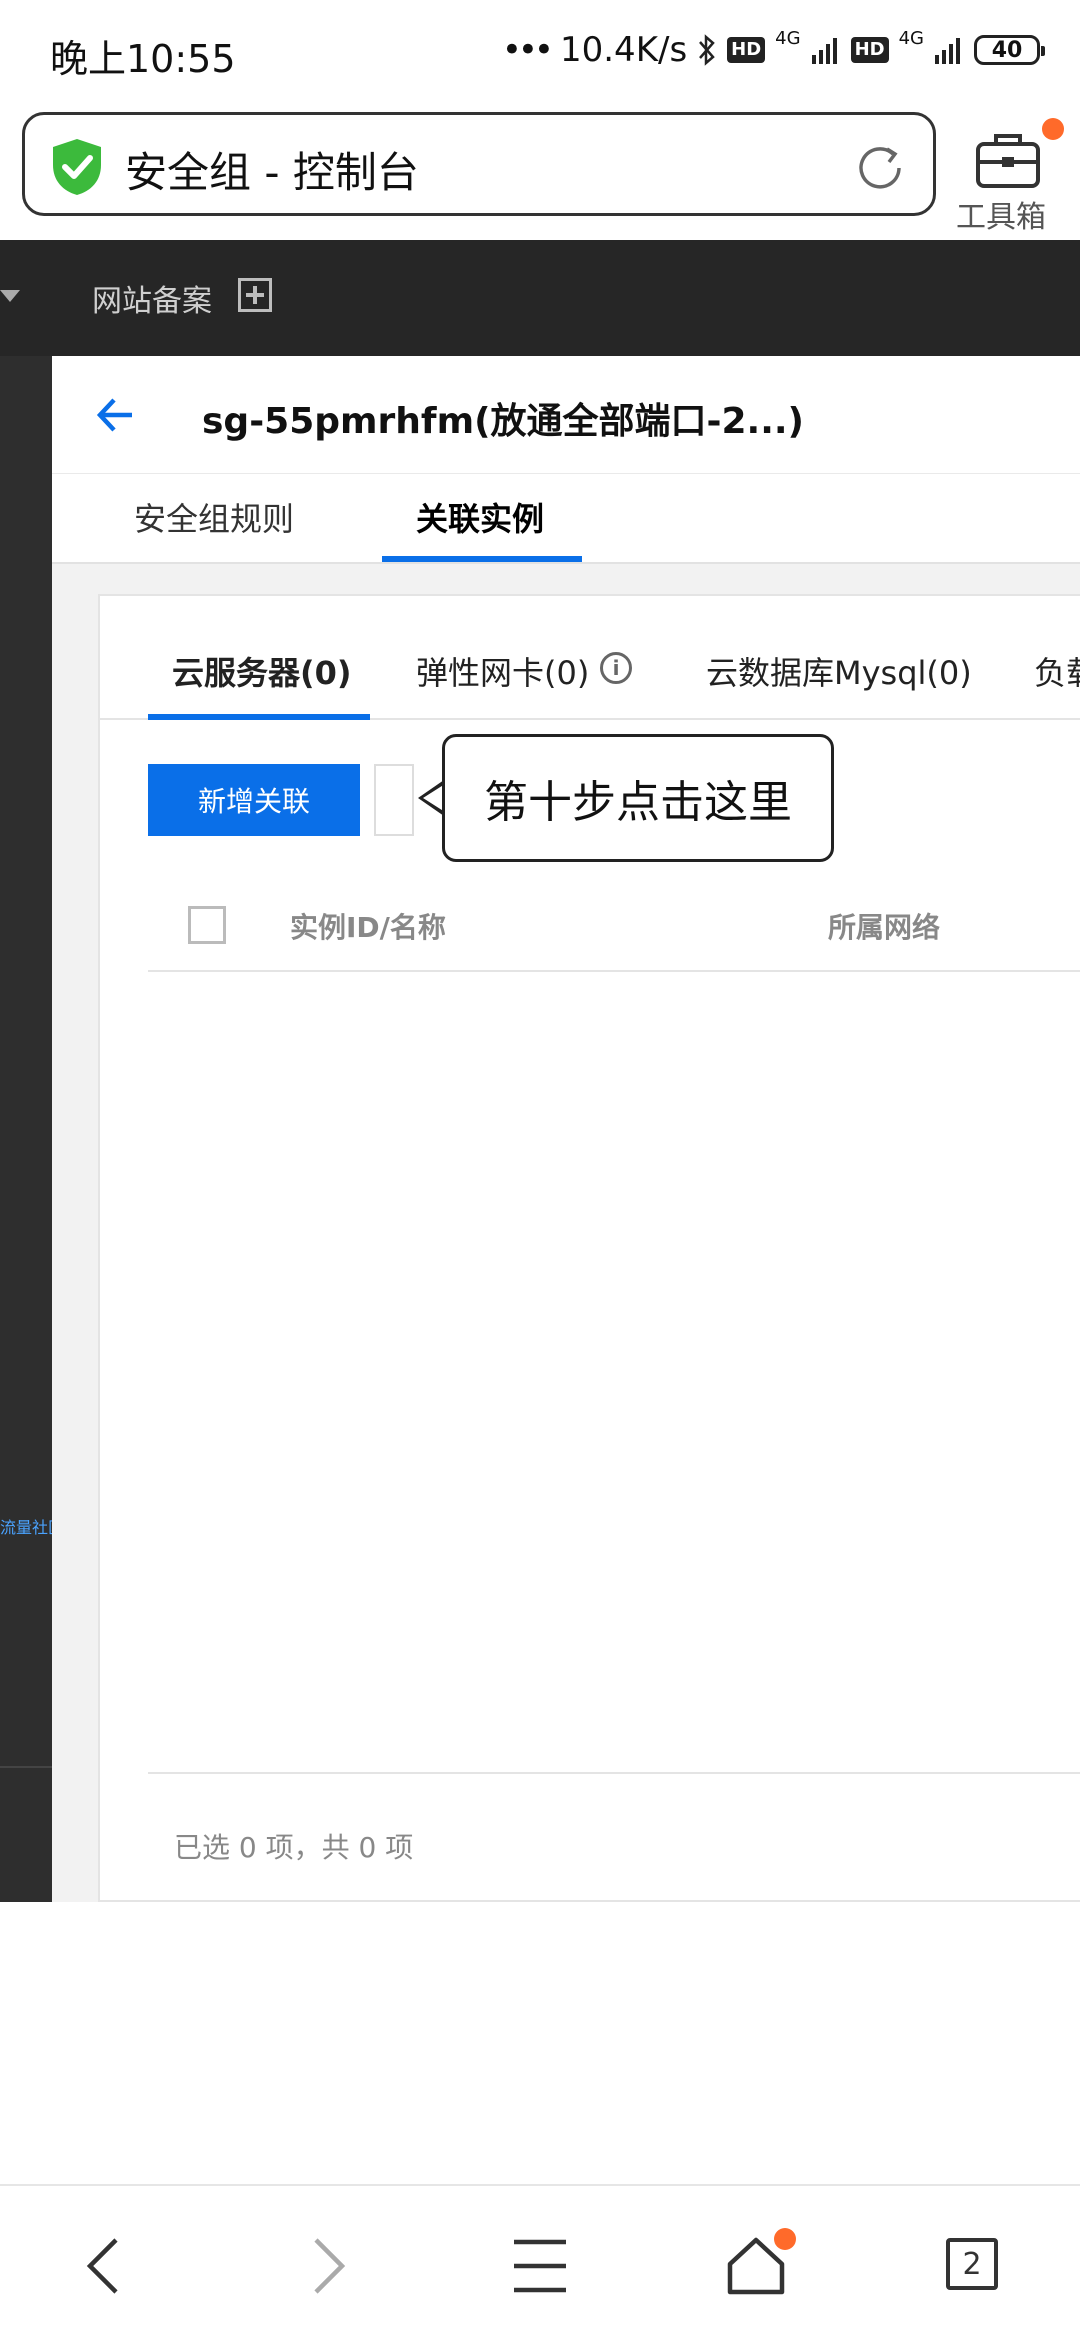 The image size is (1080, 2340). I want to click on column-network: 所属网络, so click(884, 927).